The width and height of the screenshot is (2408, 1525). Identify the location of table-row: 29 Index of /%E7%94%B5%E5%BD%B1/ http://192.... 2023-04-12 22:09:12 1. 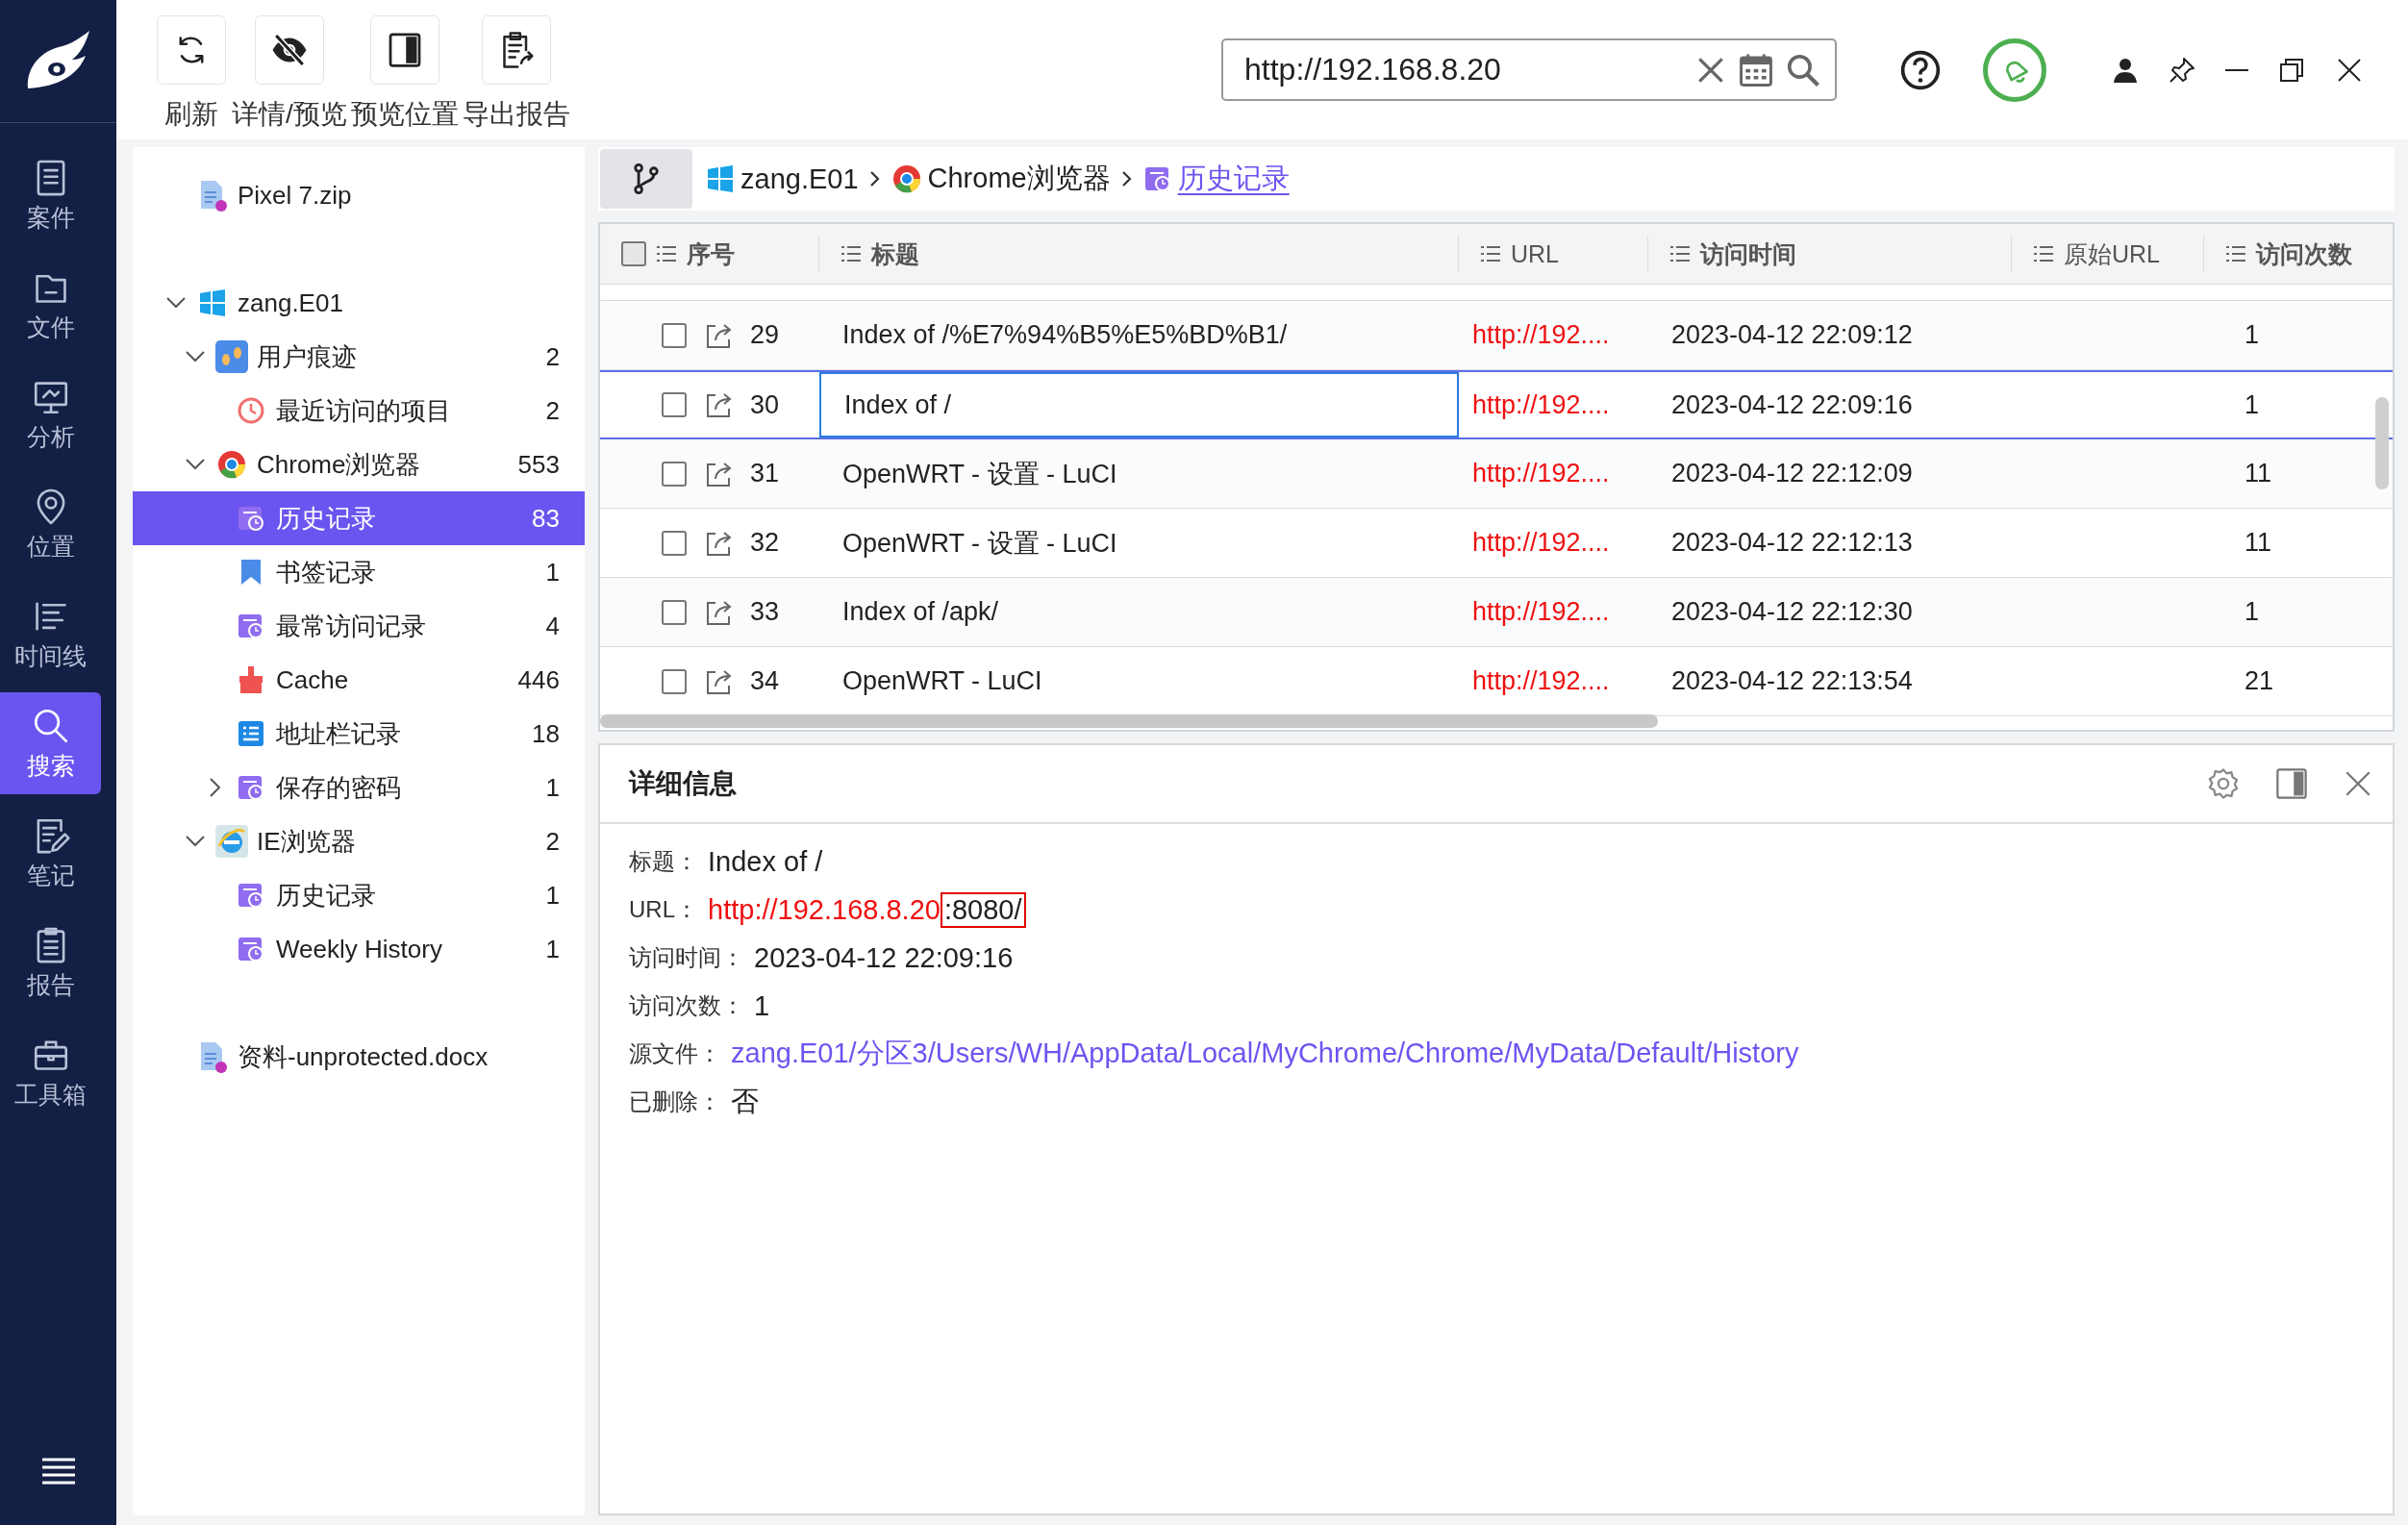
(1496, 335).